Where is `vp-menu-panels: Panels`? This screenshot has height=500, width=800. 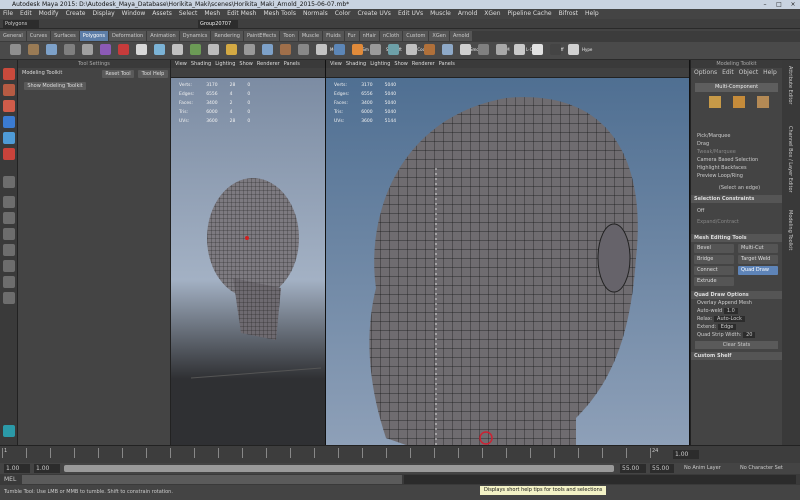 vp-menu-panels: Panels is located at coordinates (292, 64).